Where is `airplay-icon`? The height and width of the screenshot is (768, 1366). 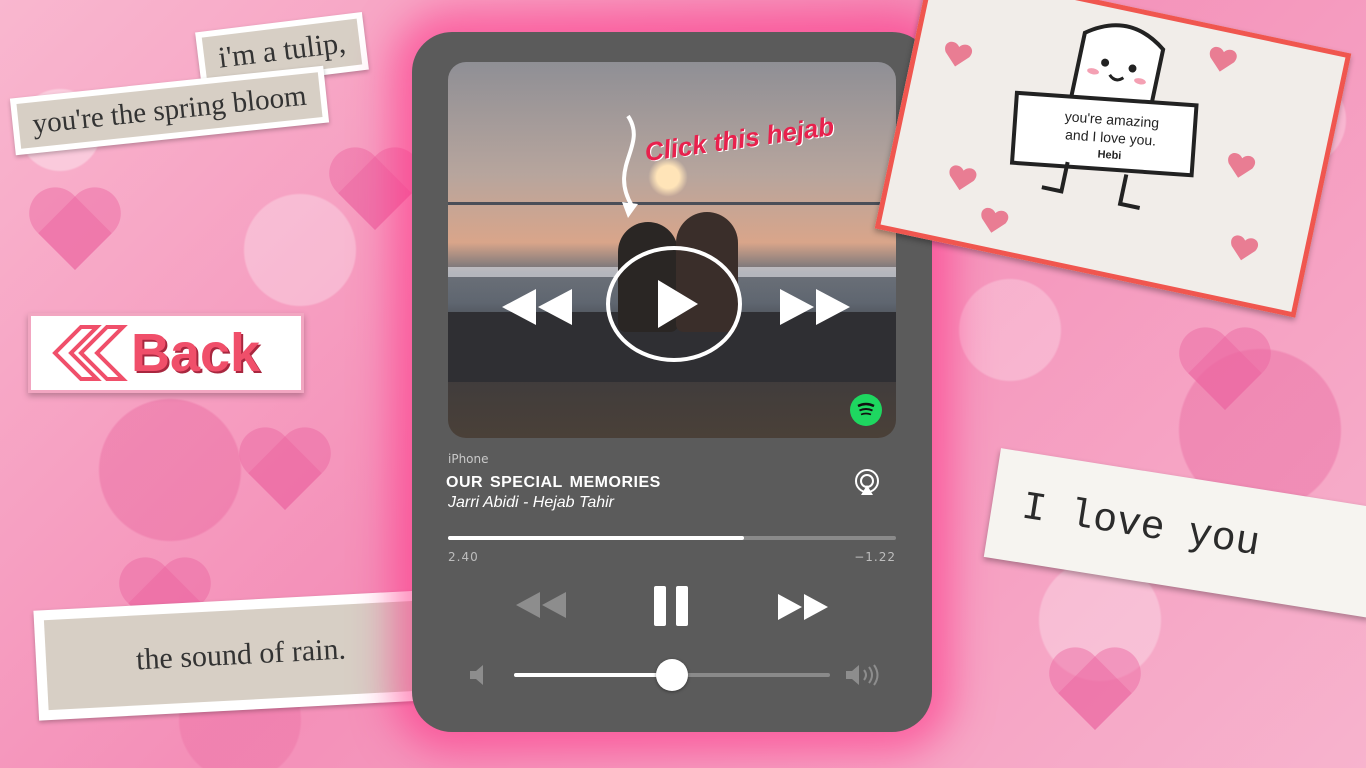
airplay-icon is located at coordinates (867, 482).